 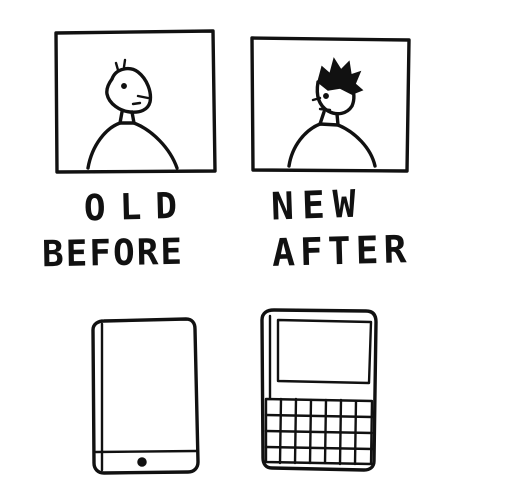 What do you see at coordinates (145, 396) in the screenshot?
I see `touchscreen-phone-icon` at bounding box center [145, 396].